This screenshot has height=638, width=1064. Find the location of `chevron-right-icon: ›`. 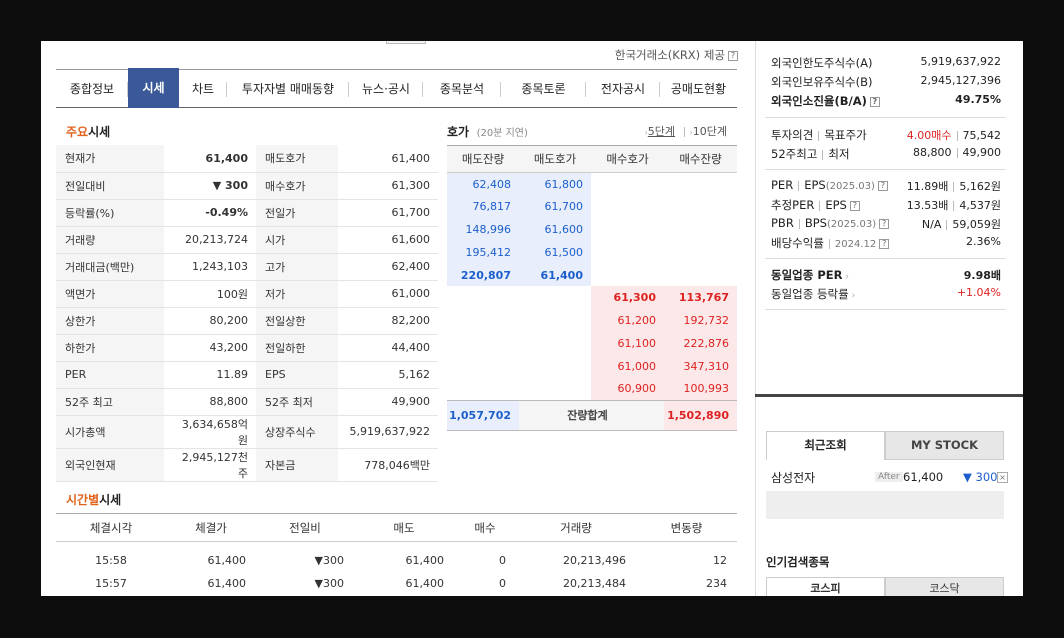

chevron-right-icon: › is located at coordinates (852, 296).